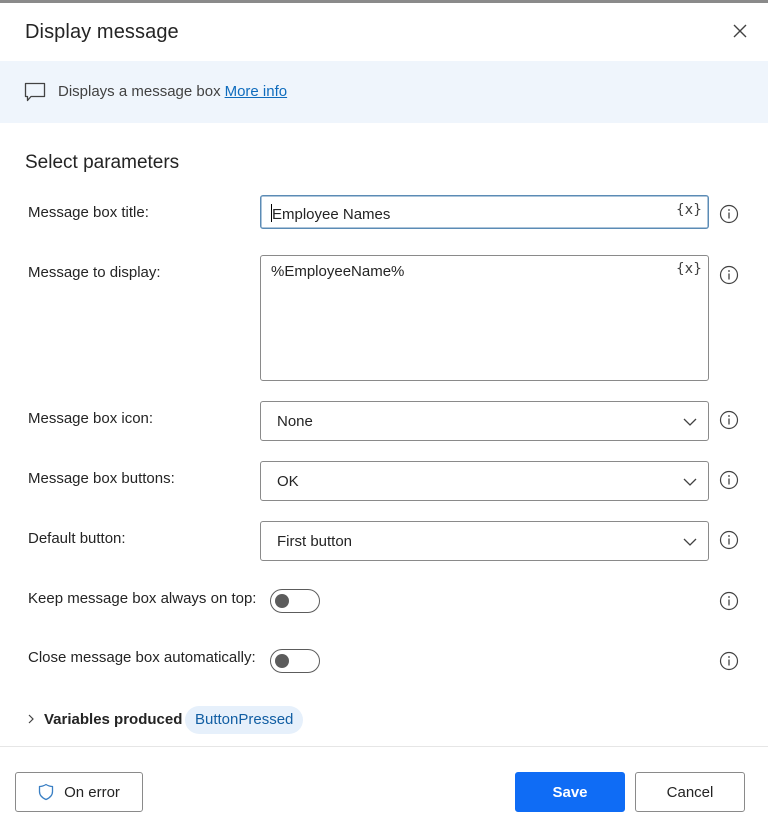 Image resolution: width=768 pixels, height=835 pixels. What do you see at coordinates (142, 657) in the screenshot?
I see `close-automatically-label: Close message box automatically:` at bounding box center [142, 657].